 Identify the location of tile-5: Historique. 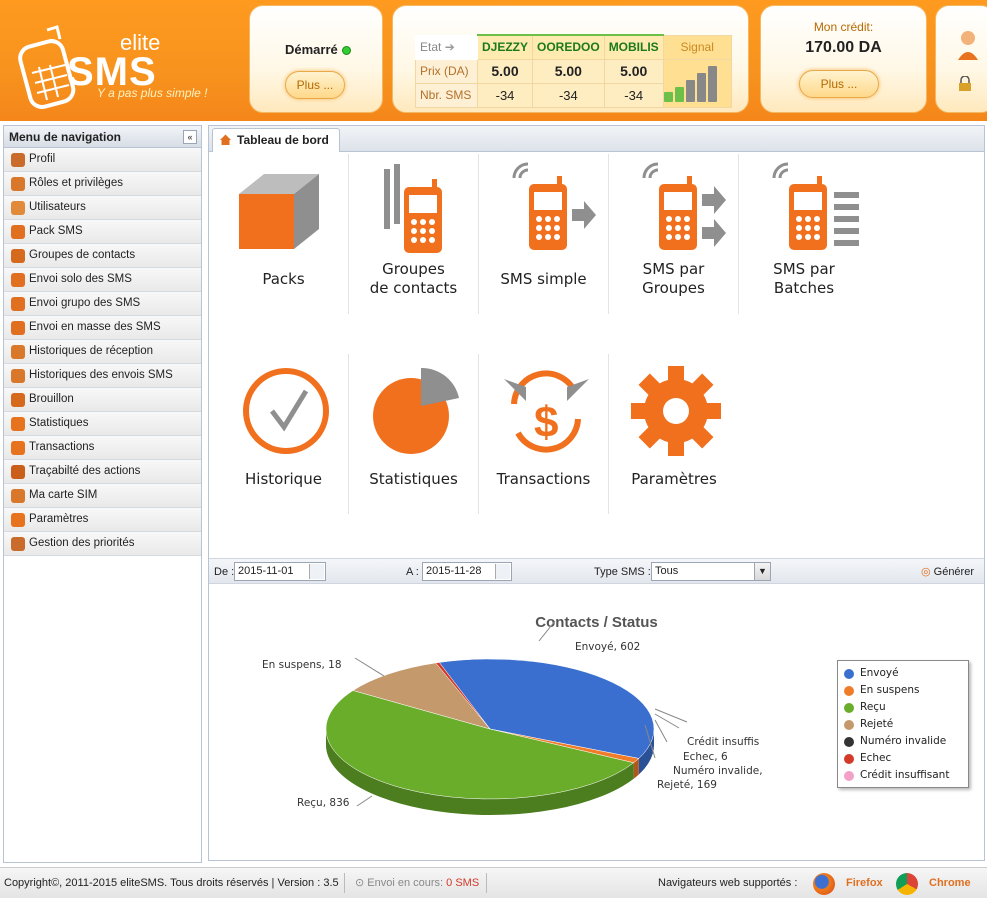
(284, 434).